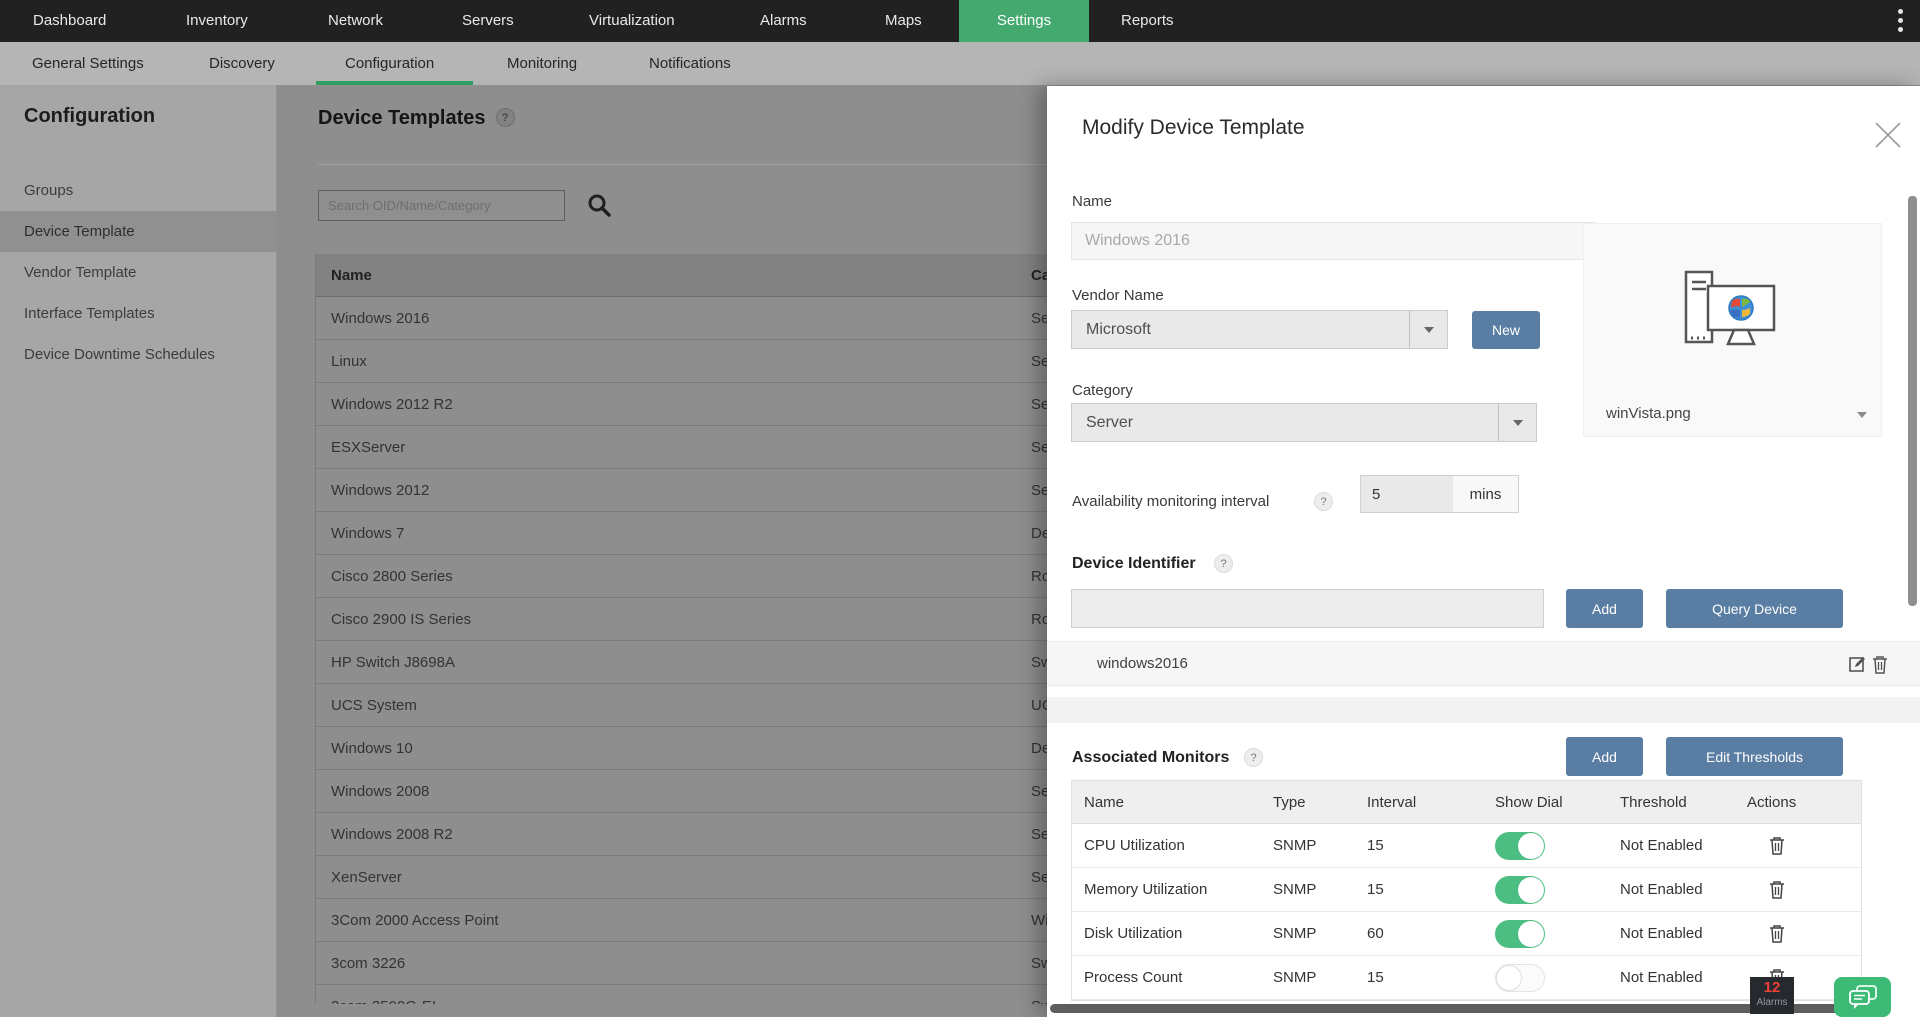 The width and height of the screenshot is (1920, 1017). I want to click on tab-configuration: Configuration, so click(389, 63).